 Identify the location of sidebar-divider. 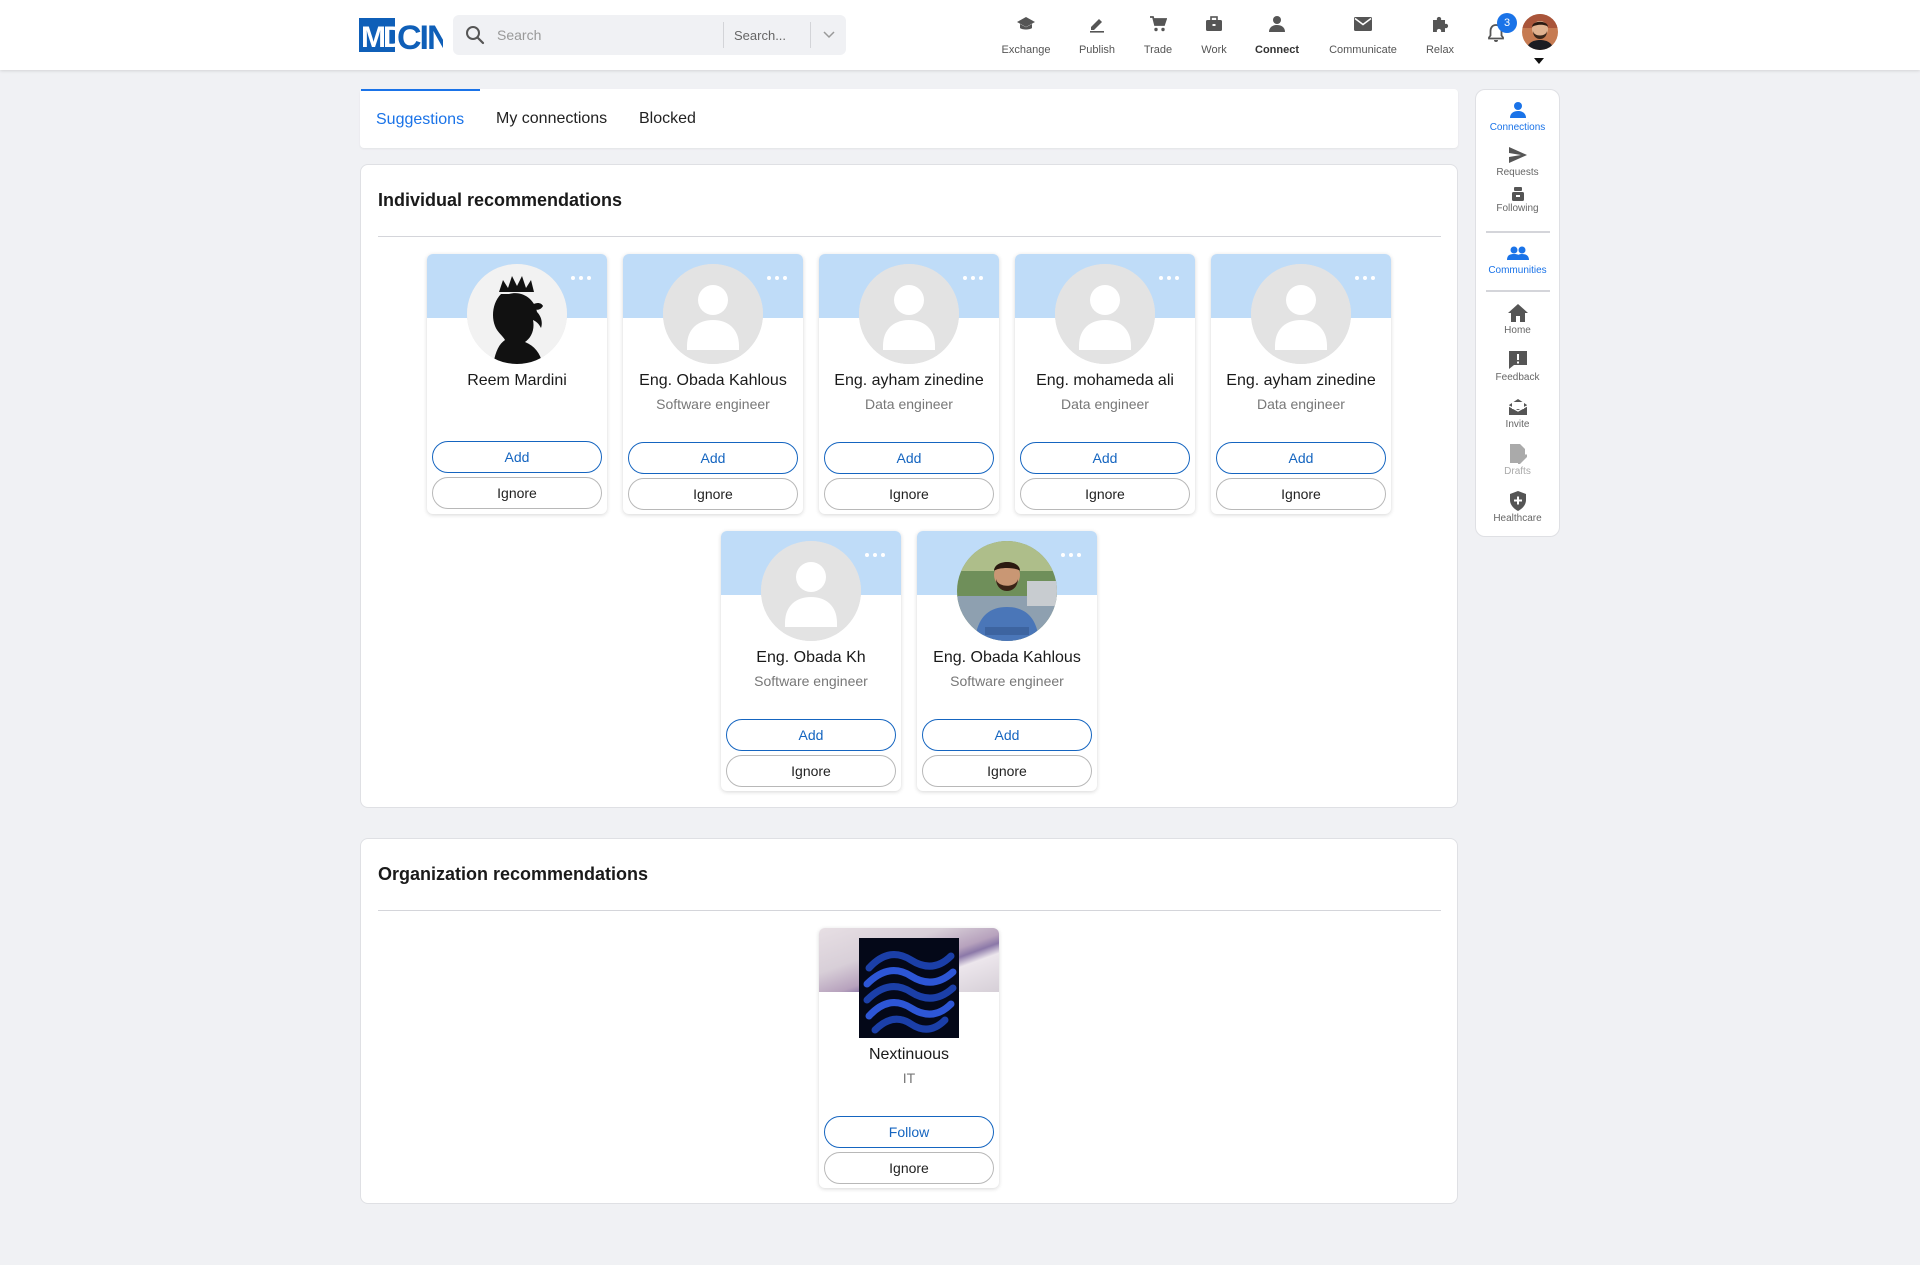
(1518, 291).